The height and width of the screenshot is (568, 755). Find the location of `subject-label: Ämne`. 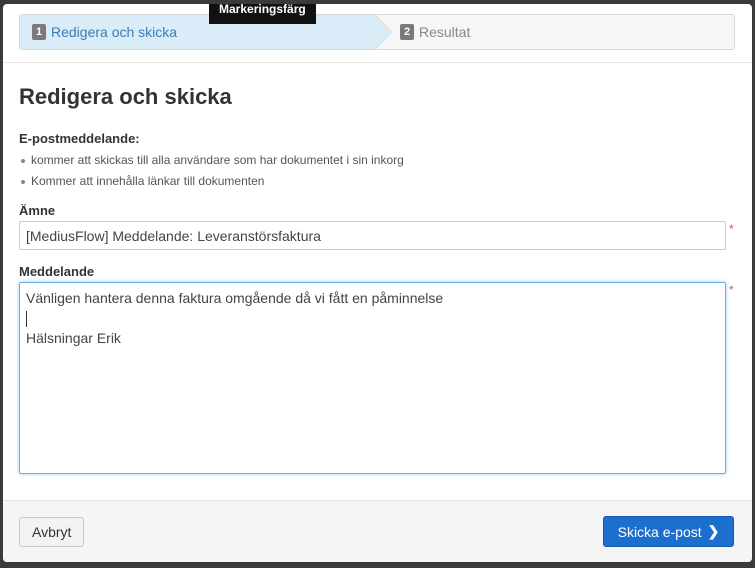

subject-label: Ämne is located at coordinates (37, 210).